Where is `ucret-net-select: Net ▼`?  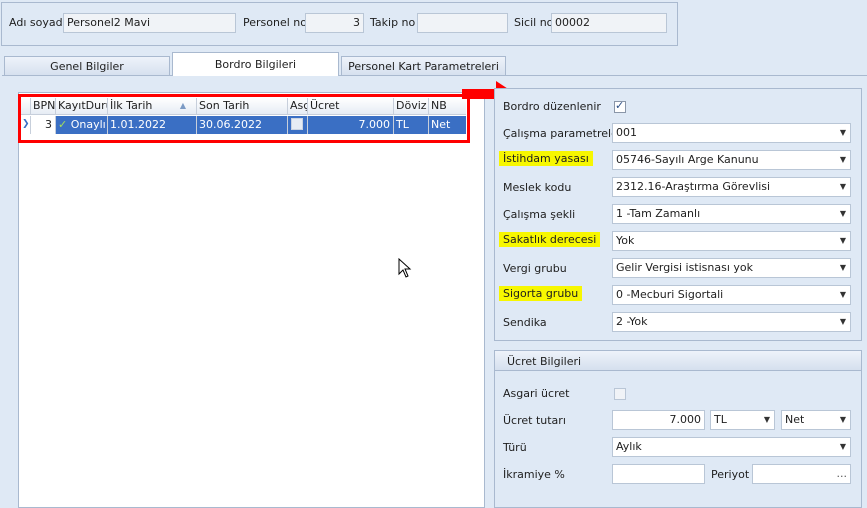
ucret-net-select: Net ▼ is located at coordinates (816, 420).